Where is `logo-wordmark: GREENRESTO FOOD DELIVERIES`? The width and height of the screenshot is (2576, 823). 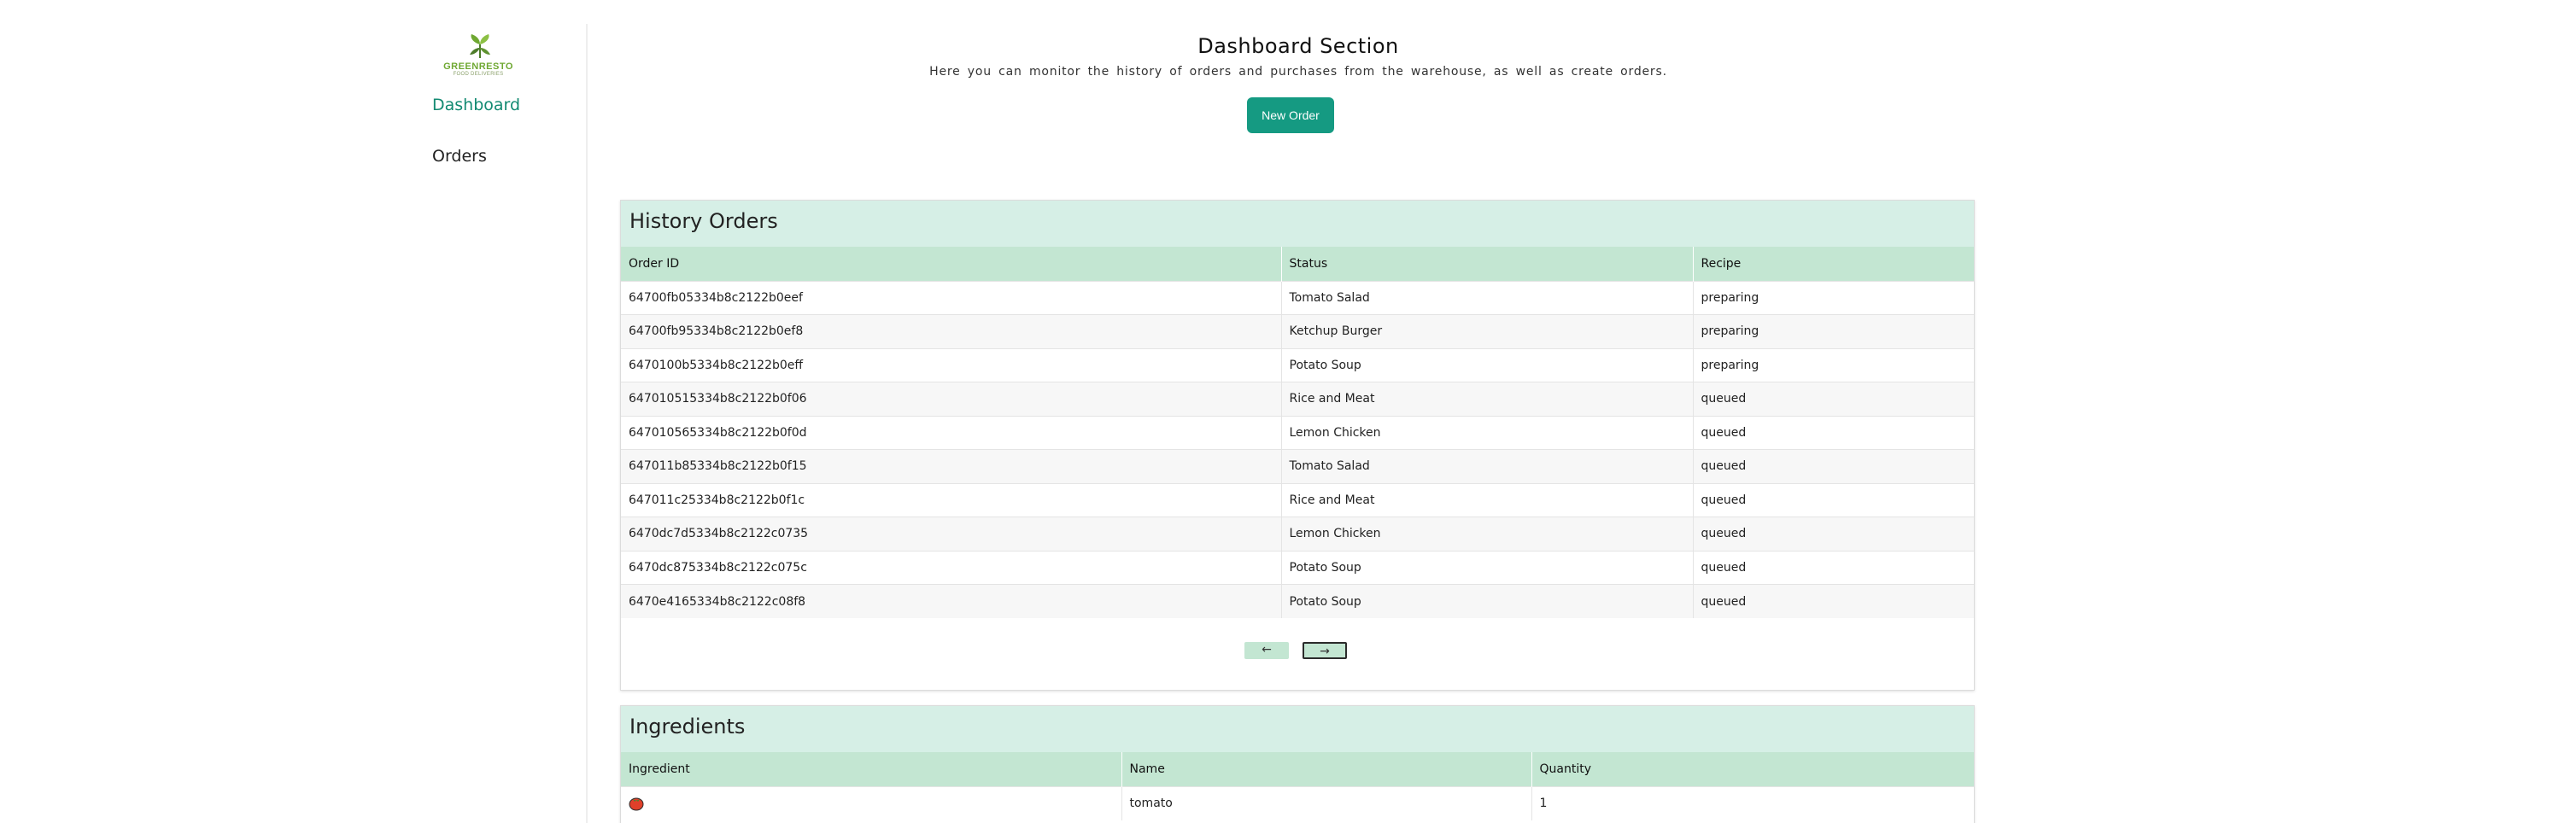 logo-wordmark: GREENRESTO FOOD DELIVERIES is located at coordinates (478, 69).